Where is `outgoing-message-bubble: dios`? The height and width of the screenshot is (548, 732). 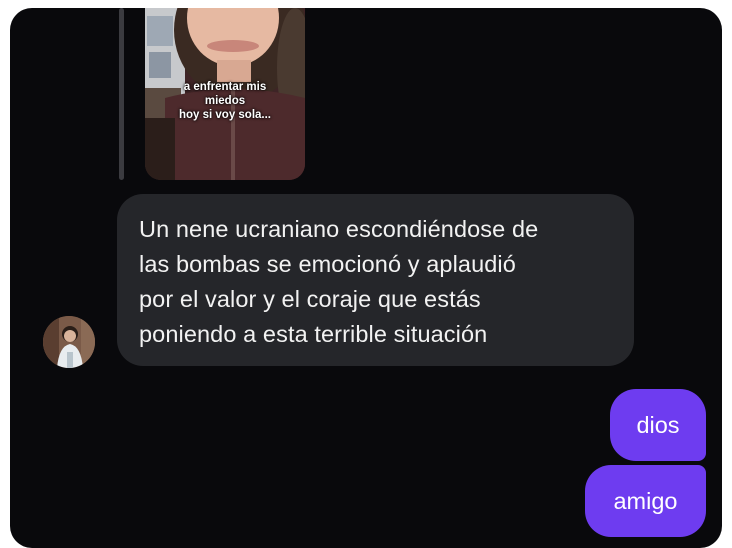 outgoing-message-bubble: dios is located at coordinates (658, 425).